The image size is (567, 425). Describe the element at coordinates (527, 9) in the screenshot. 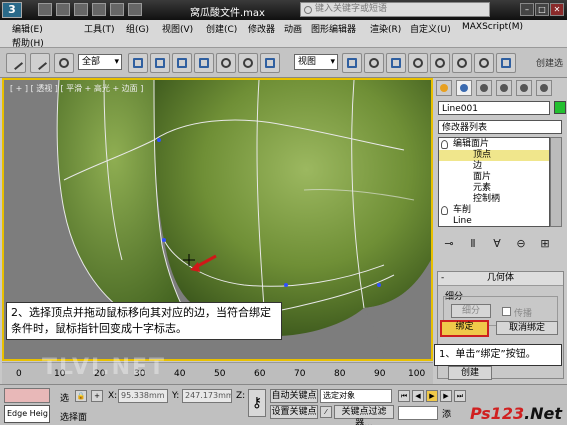

I see `minimize-button: –` at that location.